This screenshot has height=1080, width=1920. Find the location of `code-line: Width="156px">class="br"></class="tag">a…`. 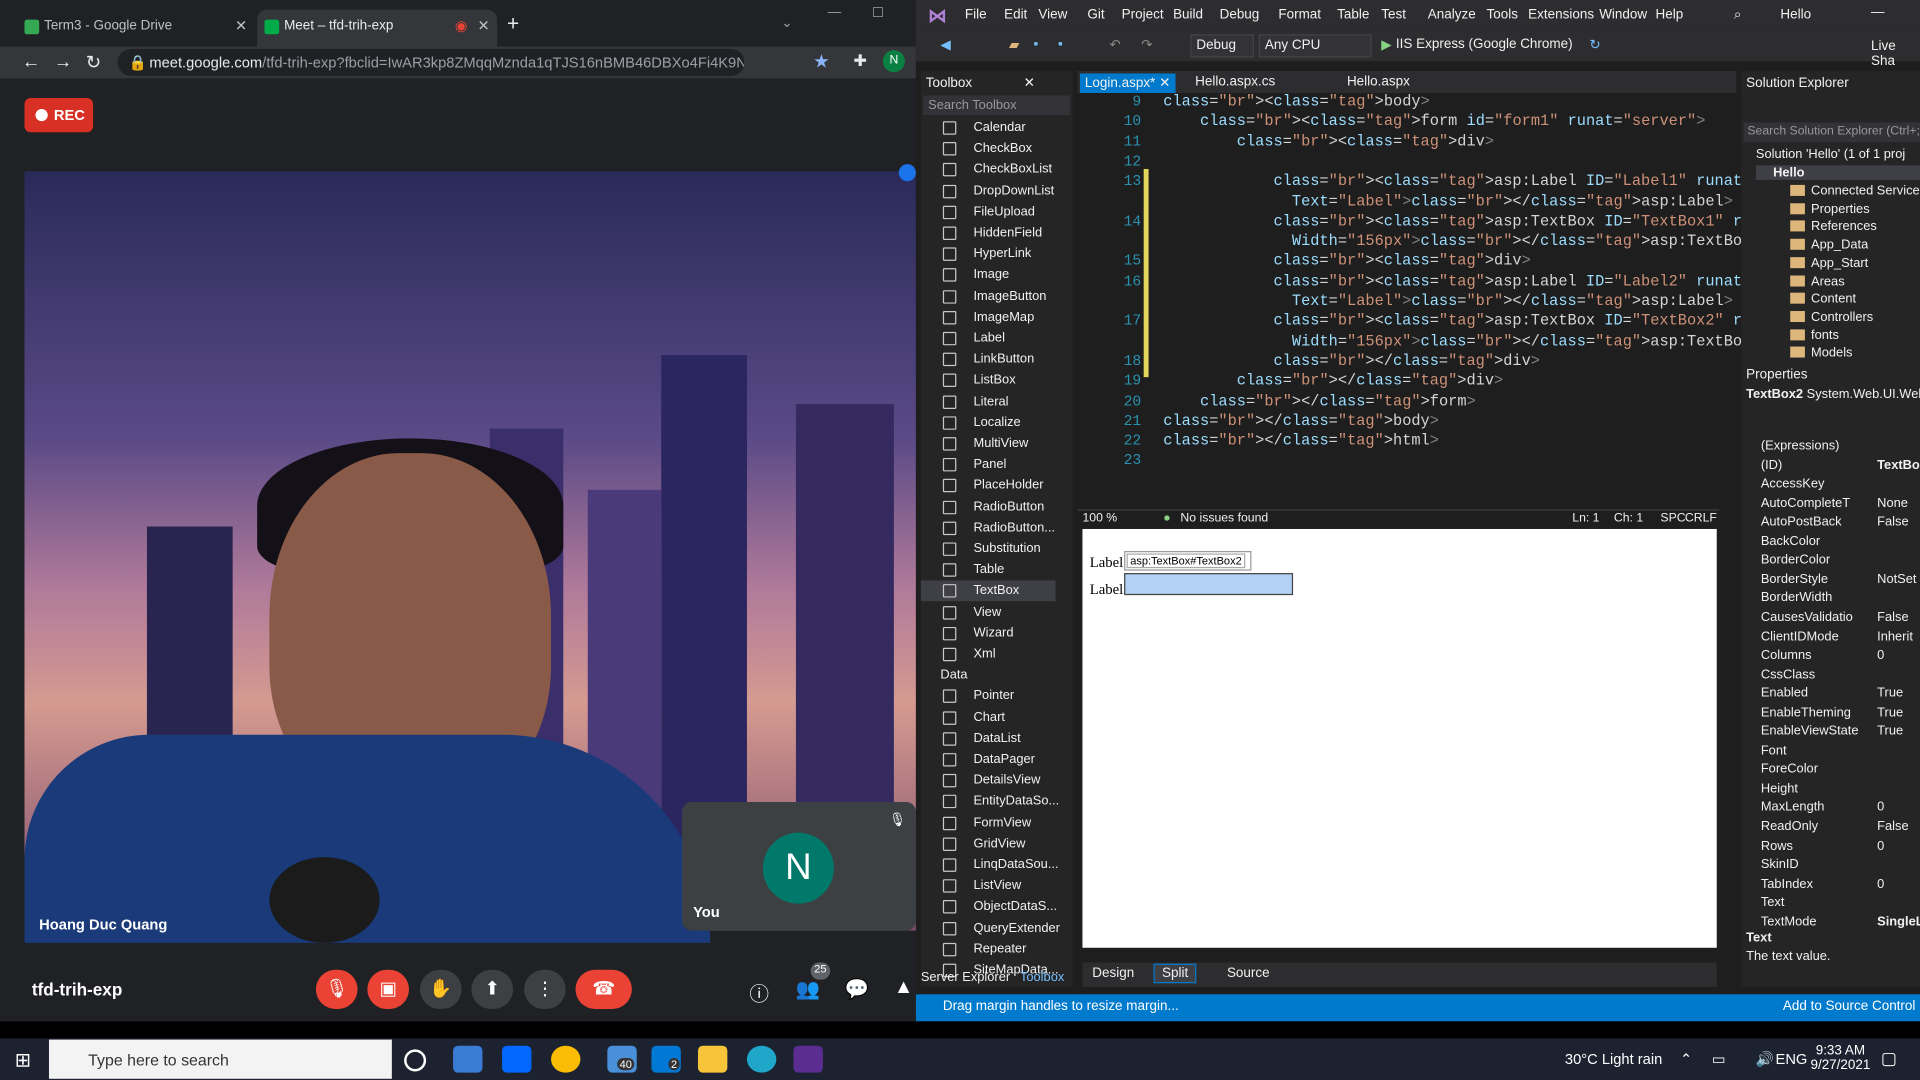

code-line: Width="156px">class="br"></class="tag">a… is located at coordinates (1462, 341).